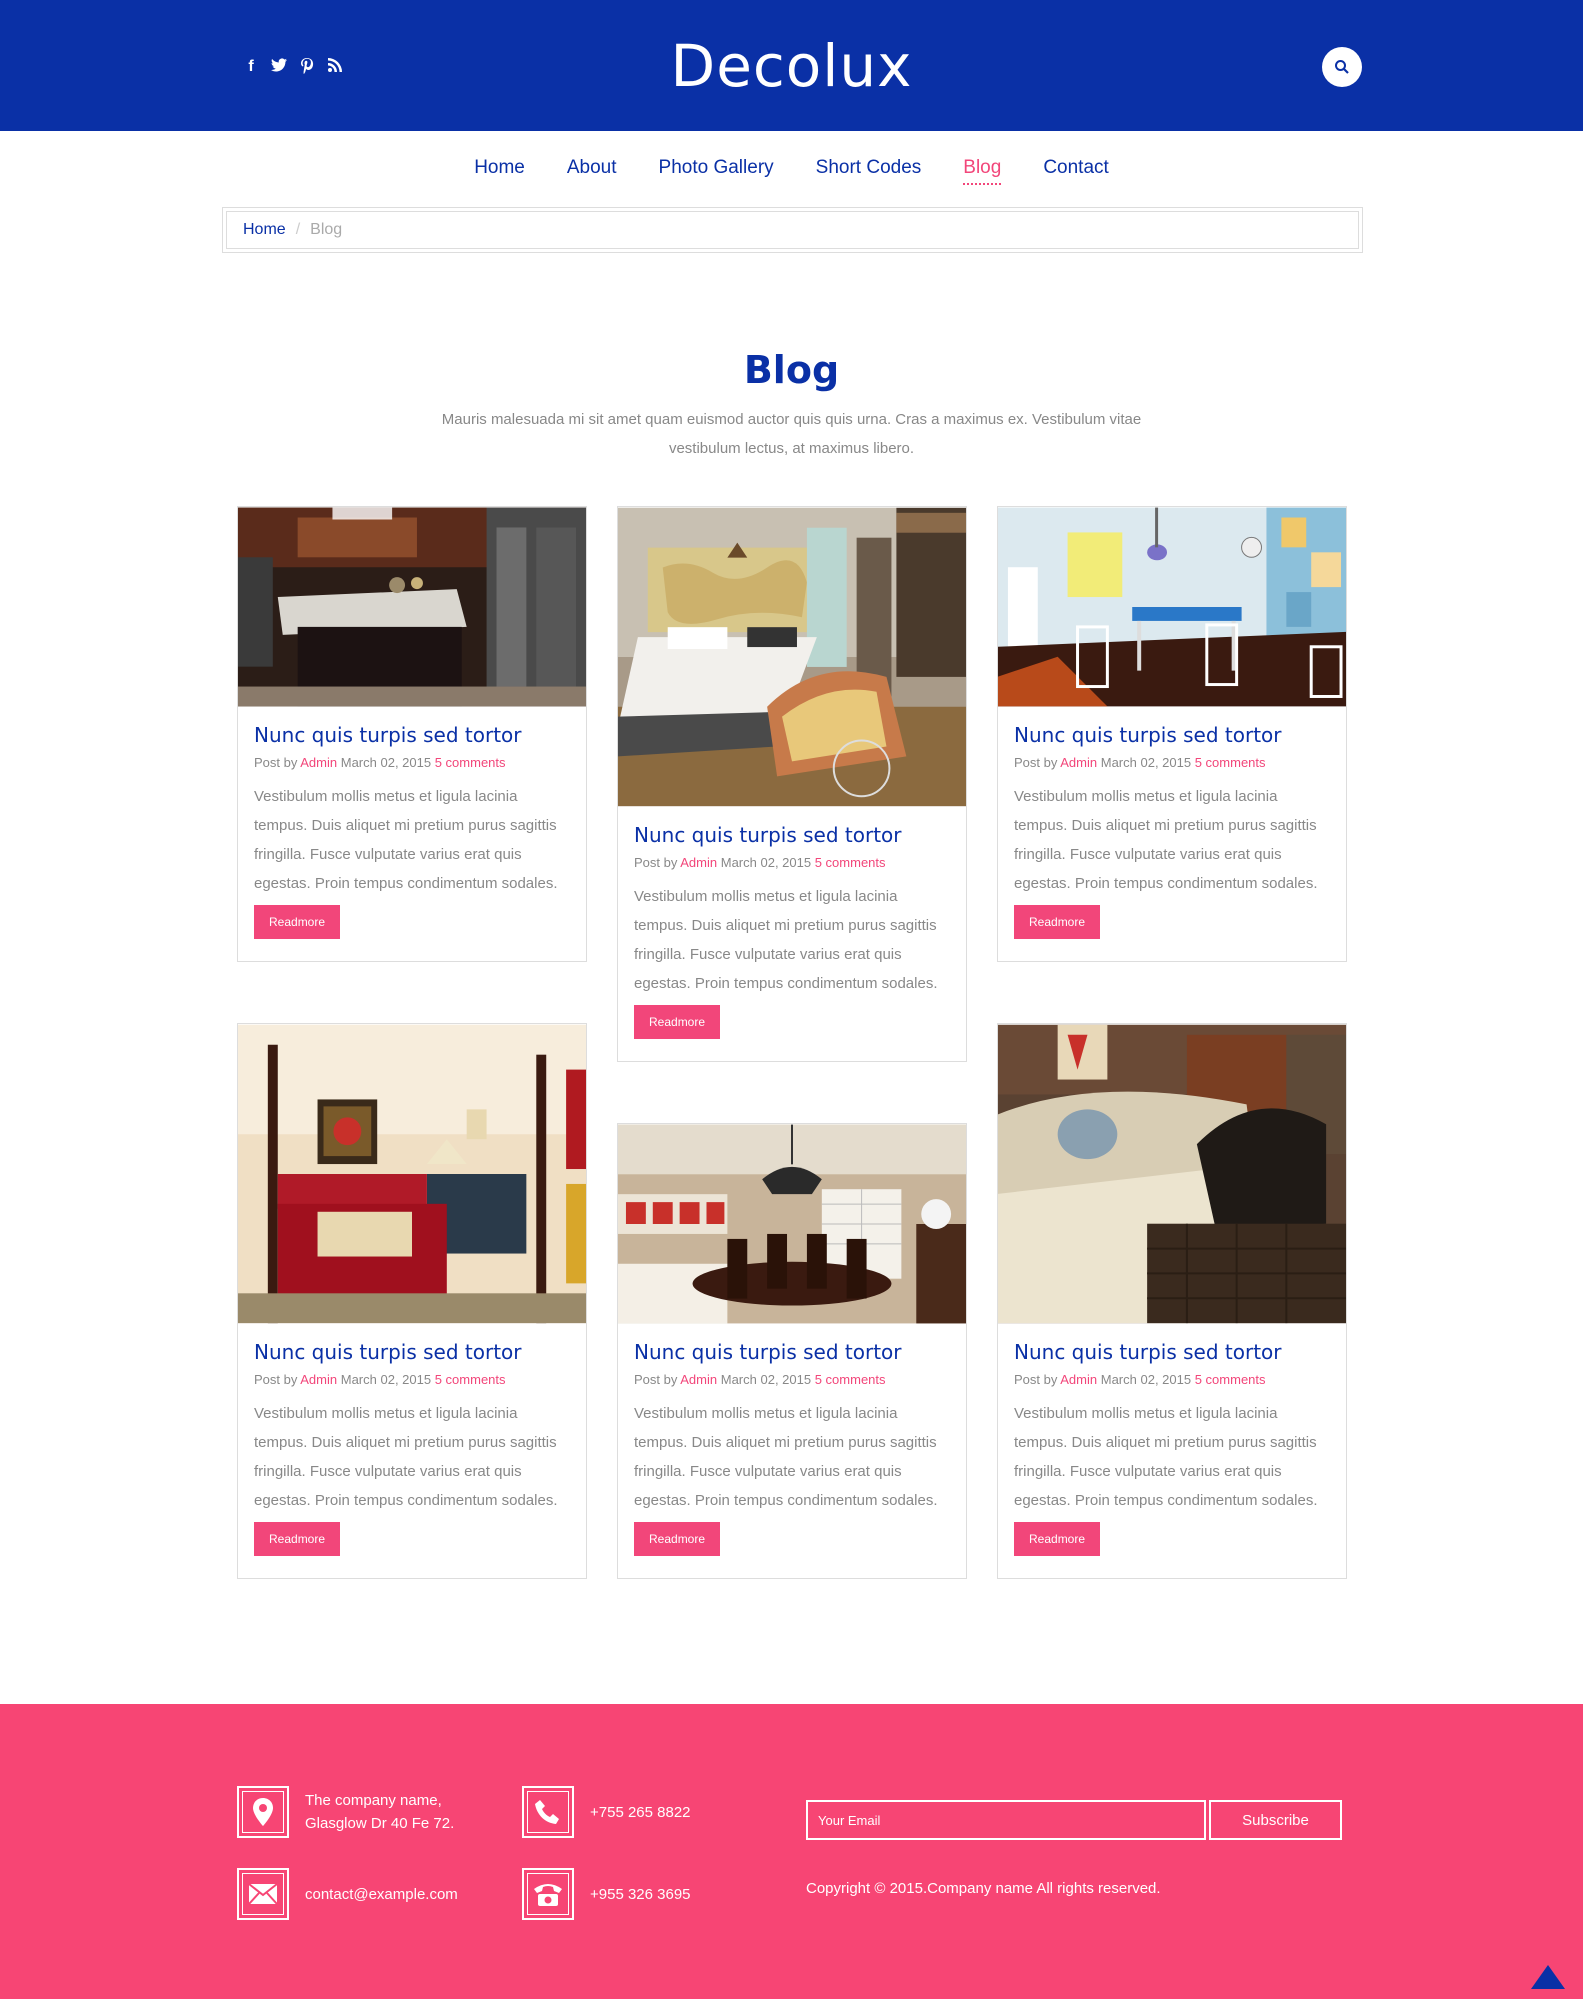 This screenshot has height=1999, width=1583. What do you see at coordinates (499, 171) in the screenshot?
I see `nav-home: Home` at bounding box center [499, 171].